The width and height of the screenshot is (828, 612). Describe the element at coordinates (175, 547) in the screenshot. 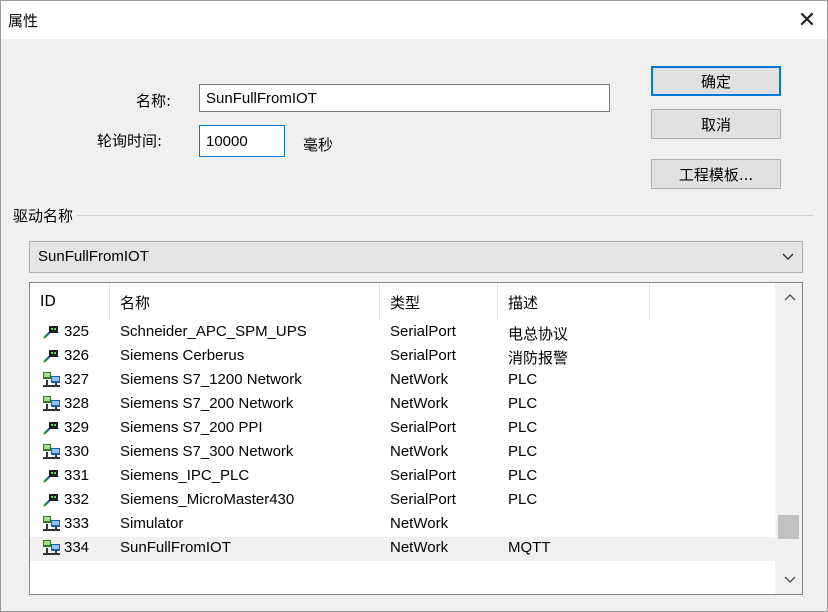

I see `cell-name: SunFullFromIOT` at that location.